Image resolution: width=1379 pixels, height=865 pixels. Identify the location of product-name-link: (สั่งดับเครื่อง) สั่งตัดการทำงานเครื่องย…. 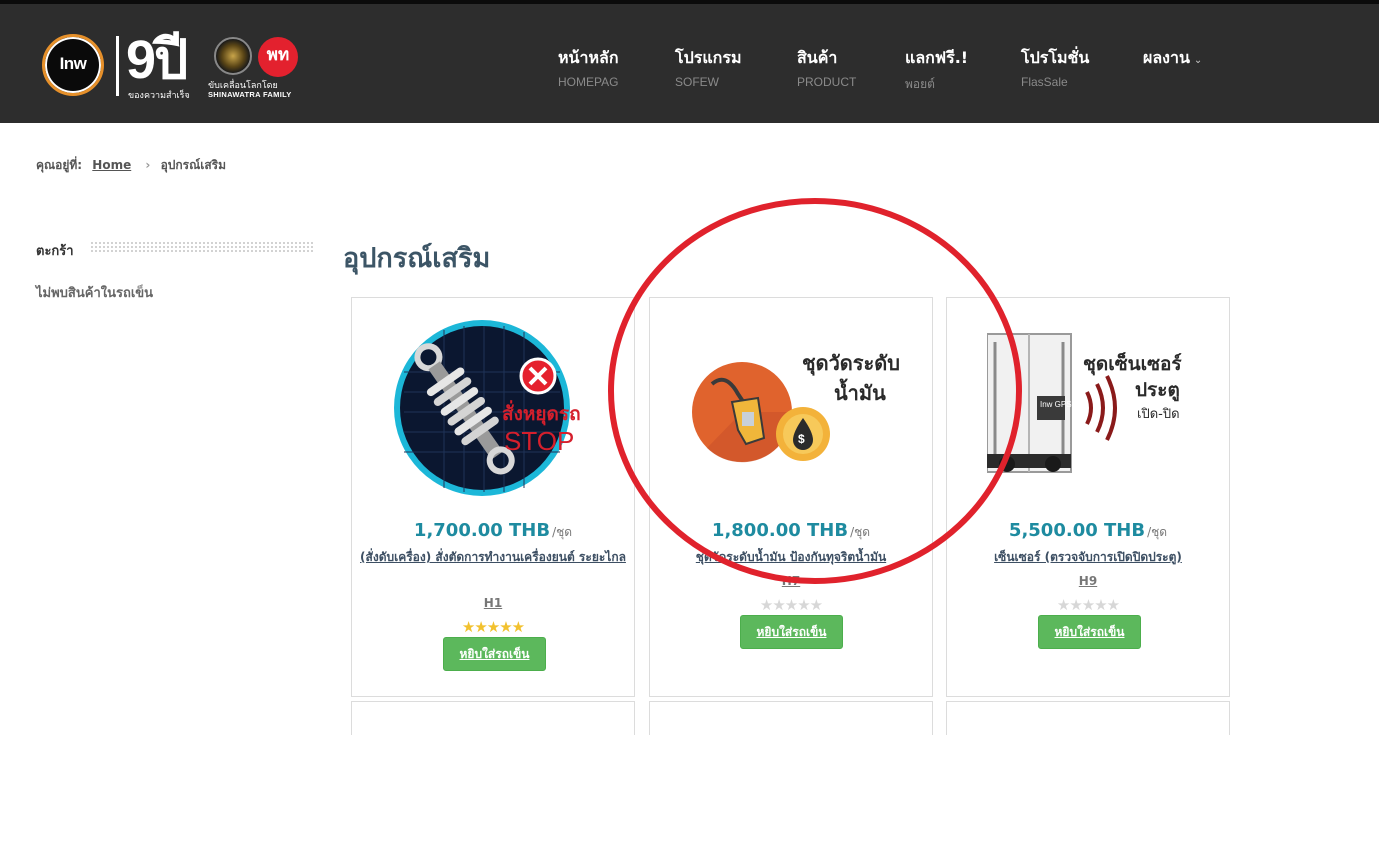
(493, 557).